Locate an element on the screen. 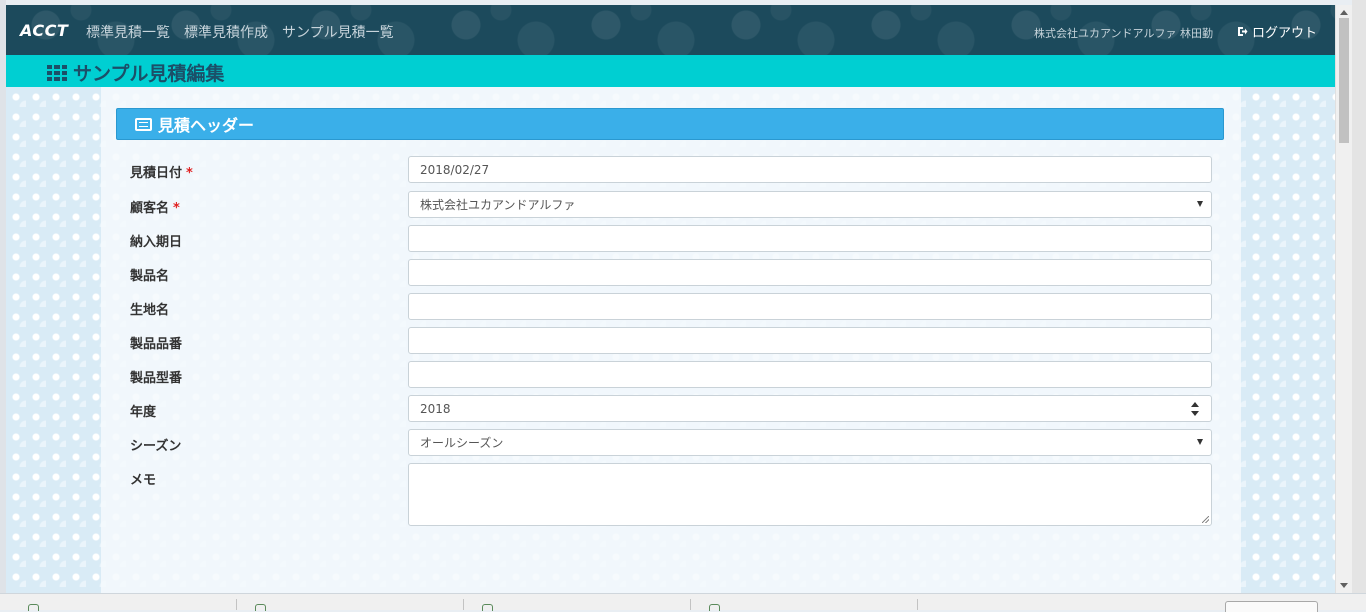  user-name: 株式会社ユカアンドアルファ 林田勤 is located at coordinates (1123, 33).